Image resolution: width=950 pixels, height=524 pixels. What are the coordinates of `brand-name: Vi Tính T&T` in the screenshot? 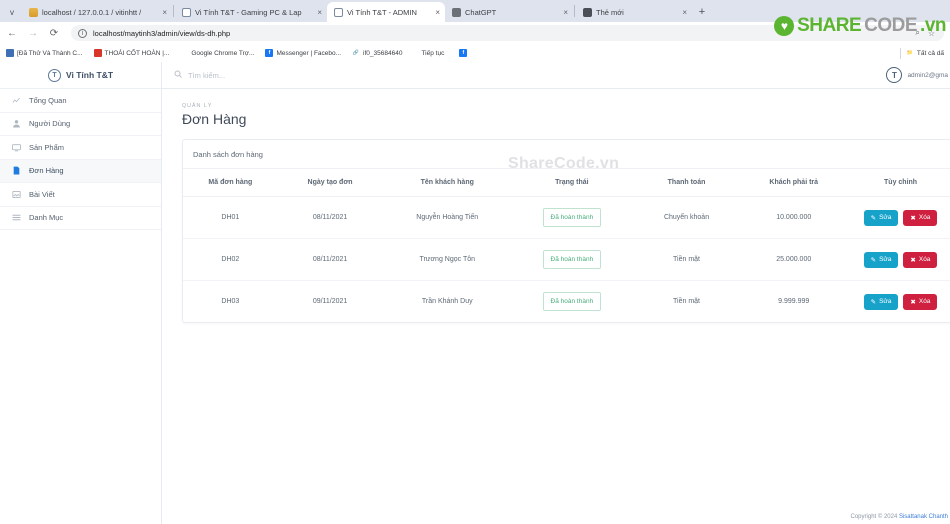 It's located at (89, 75).